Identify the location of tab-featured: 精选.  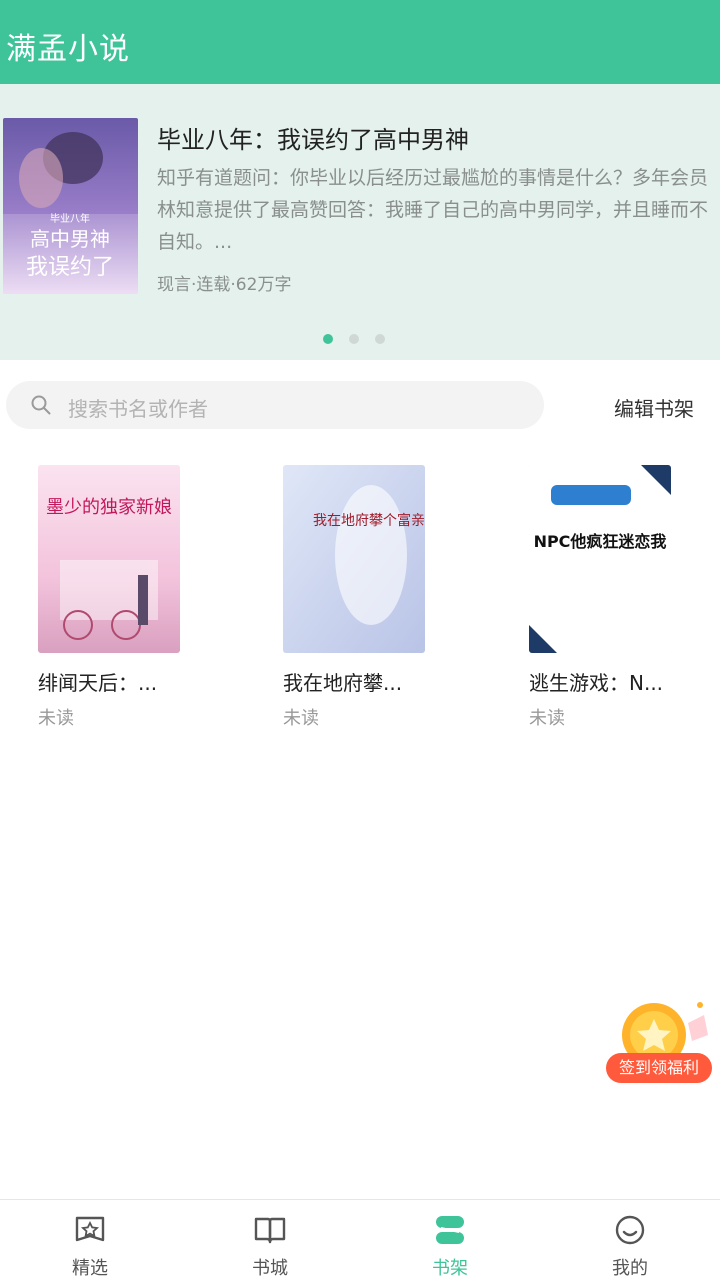
(90, 1240).